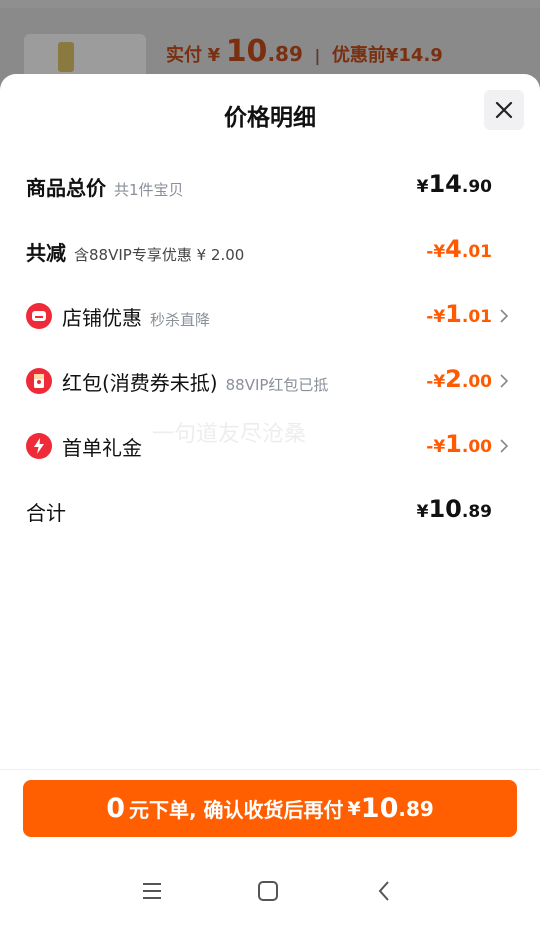 The width and height of the screenshot is (540, 925). What do you see at coordinates (416, 808) in the screenshot?
I see `cta-dec: .89` at bounding box center [416, 808].